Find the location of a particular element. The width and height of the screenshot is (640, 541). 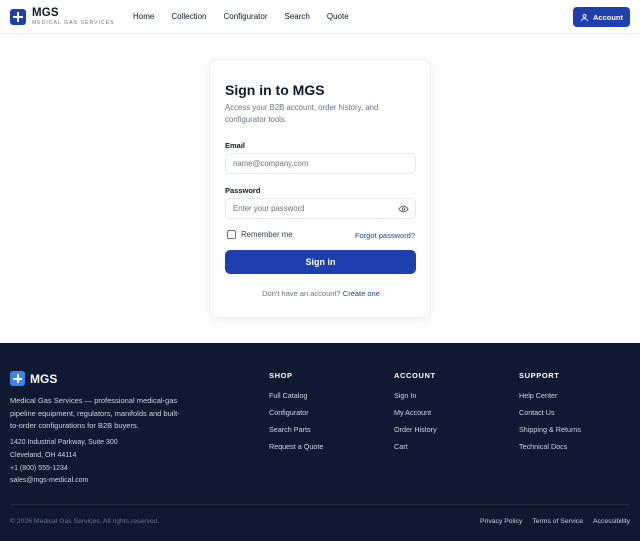

email-field is located at coordinates (320, 163).